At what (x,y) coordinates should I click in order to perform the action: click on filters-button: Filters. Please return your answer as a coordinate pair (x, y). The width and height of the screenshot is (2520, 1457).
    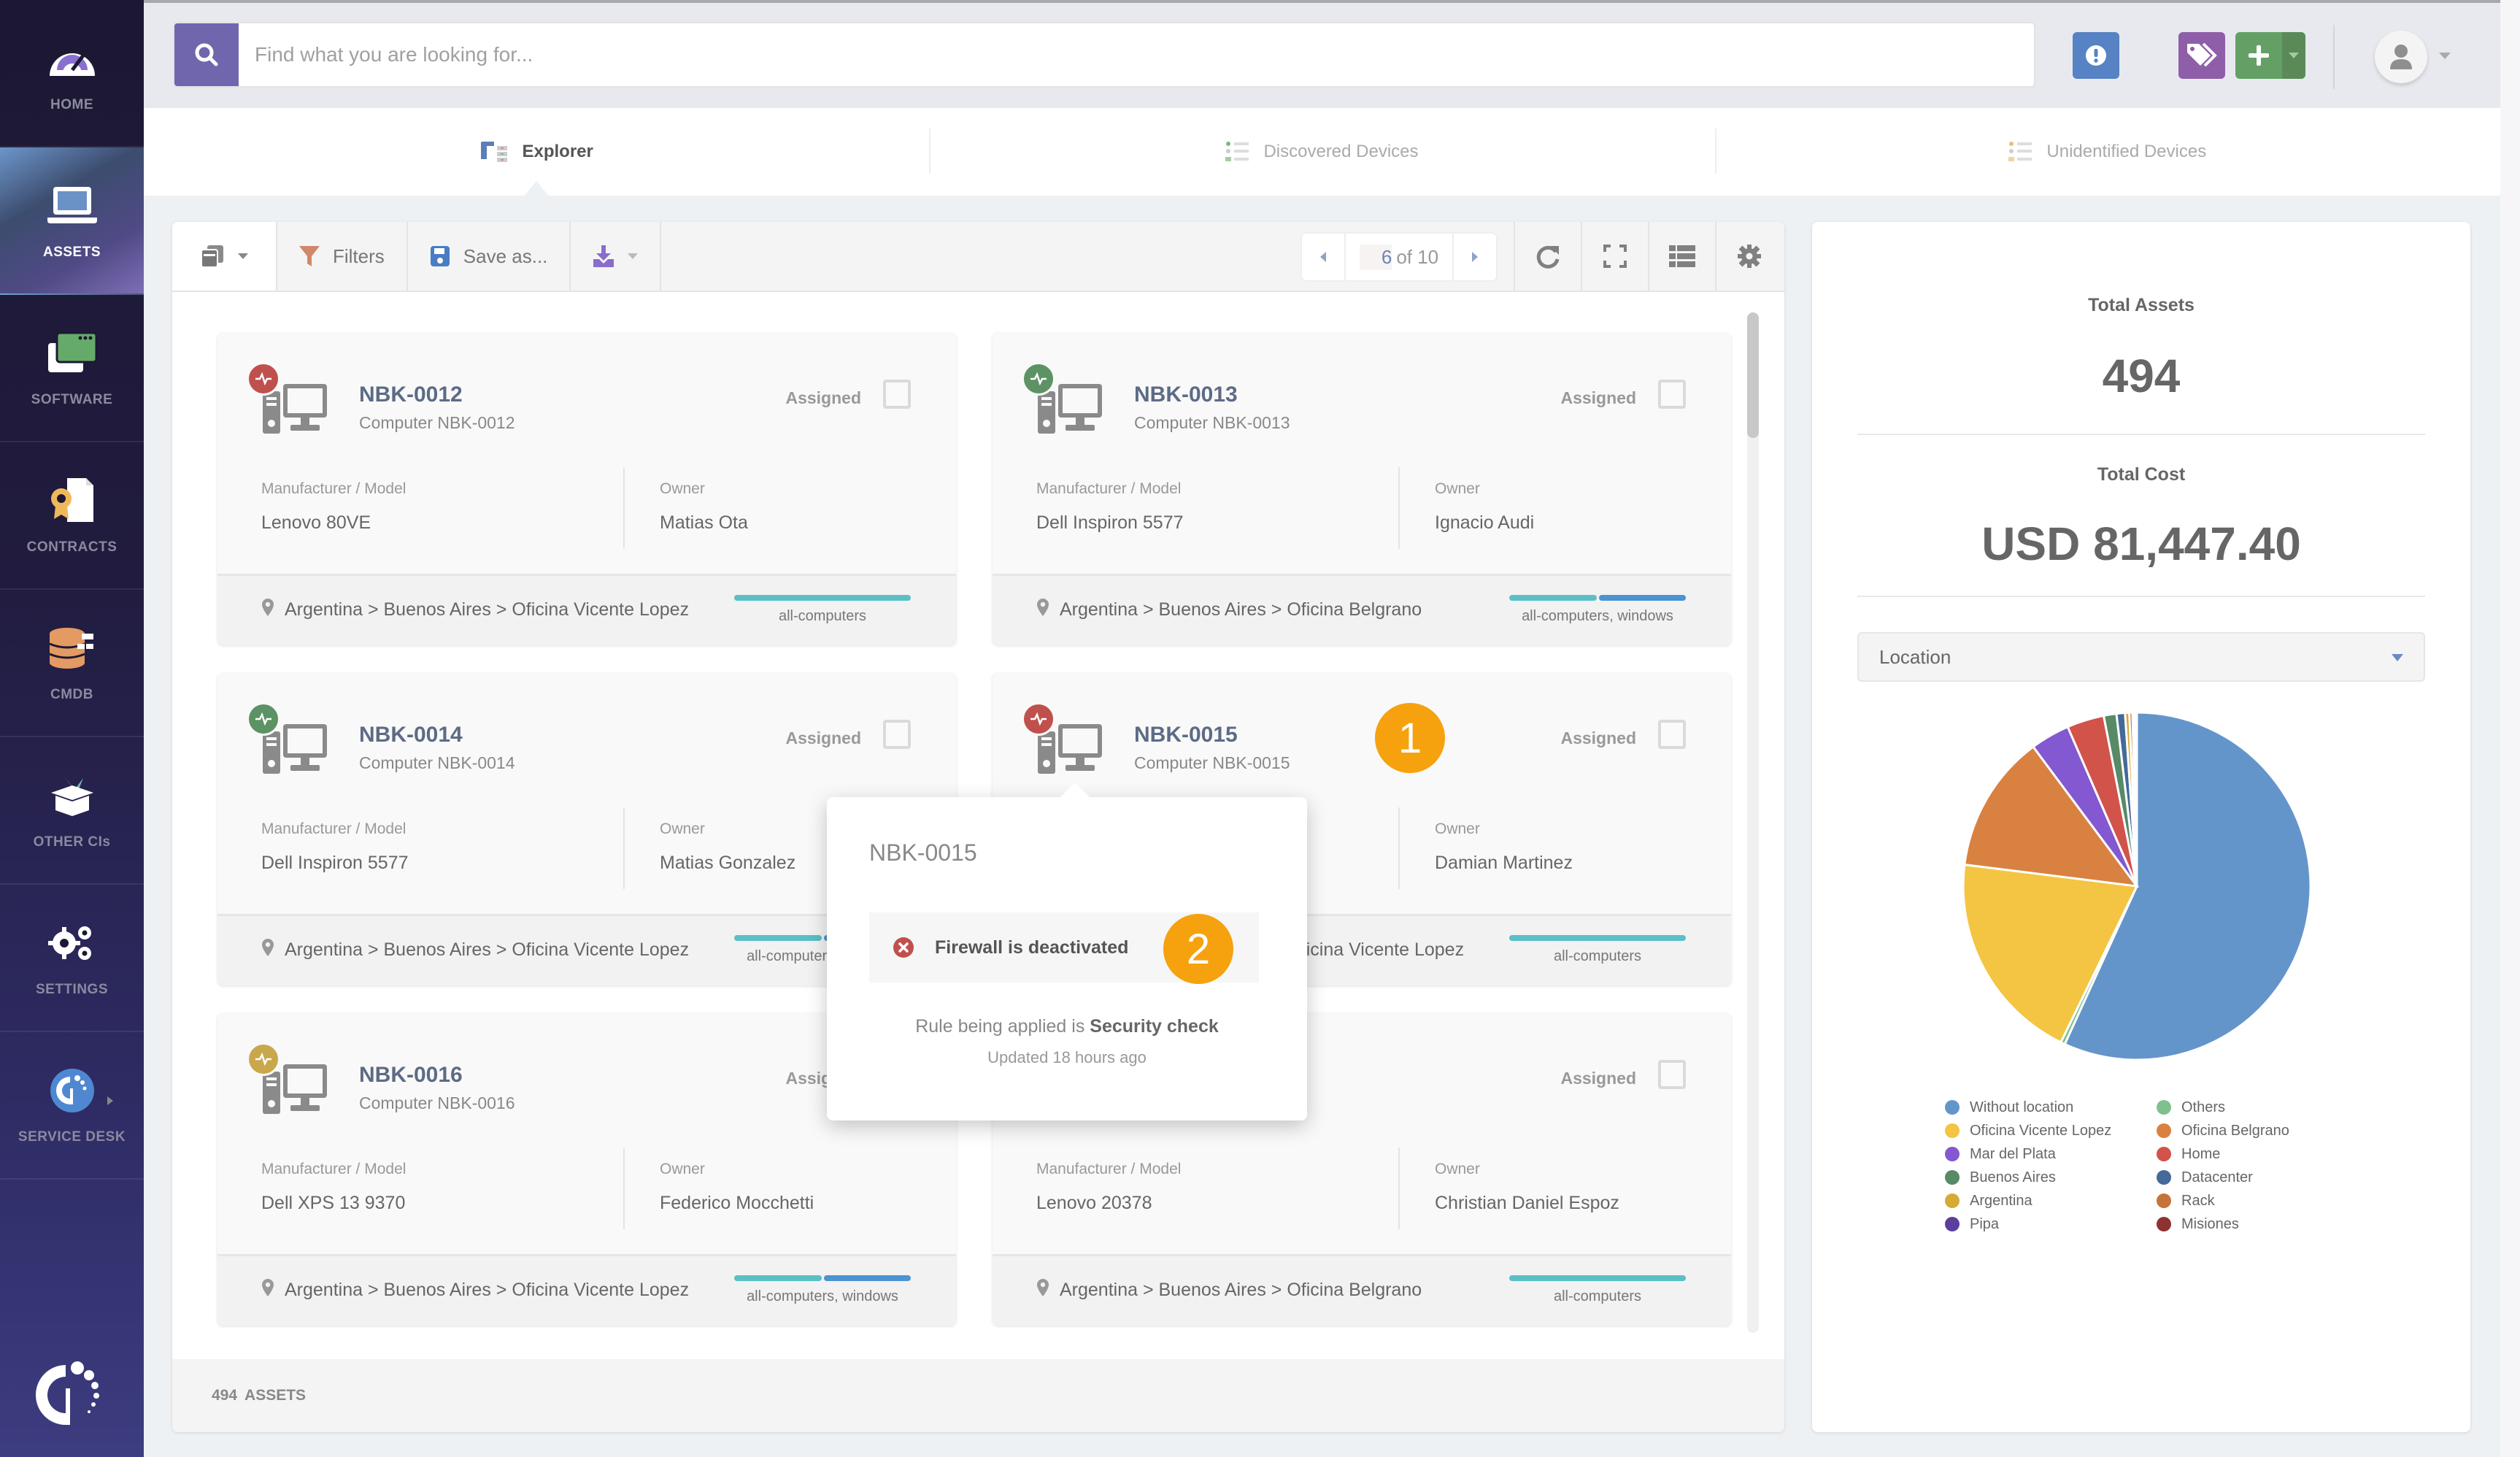
    Looking at the image, I should click on (343, 256).